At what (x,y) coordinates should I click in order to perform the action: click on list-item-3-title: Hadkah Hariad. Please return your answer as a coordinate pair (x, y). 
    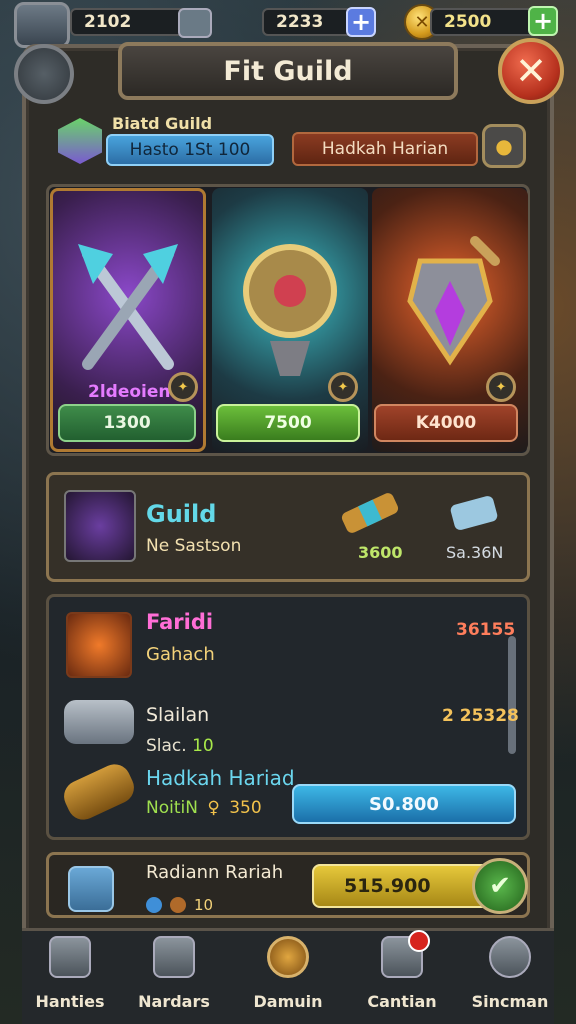
    Looking at the image, I should click on (220, 778).